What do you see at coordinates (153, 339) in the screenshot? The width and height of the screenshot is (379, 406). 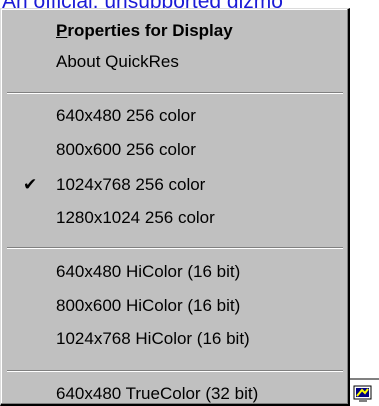 I see `menu-item-1024x768-hicolor: 1024x768 HiColor (16 bit)` at bounding box center [153, 339].